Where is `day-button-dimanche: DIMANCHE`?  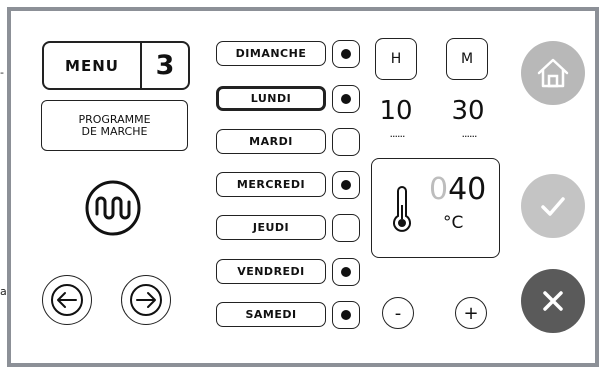
day-button-dimanche: DIMANCHE is located at coordinates (271, 53).